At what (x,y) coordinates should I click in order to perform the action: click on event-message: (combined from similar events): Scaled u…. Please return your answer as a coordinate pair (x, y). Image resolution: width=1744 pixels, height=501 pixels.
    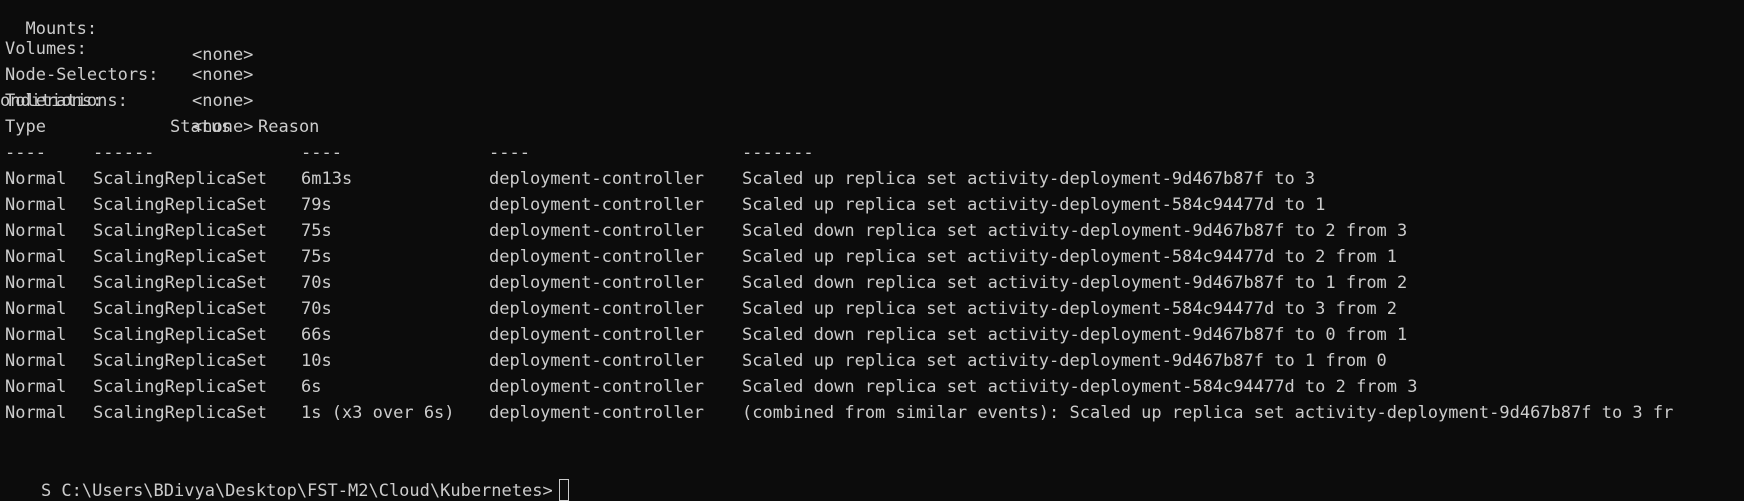
    Looking at the image, I should click on (1208, 413).